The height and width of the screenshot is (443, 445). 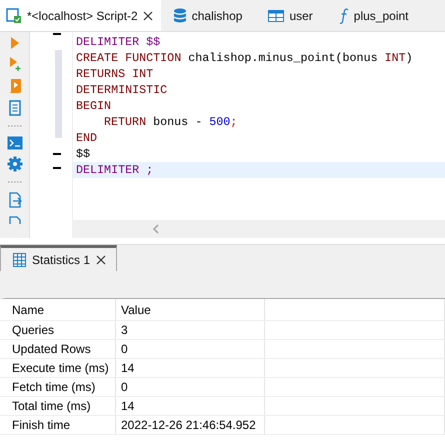 I want to click on scroll-left-icon, so click(x=156, y=229).